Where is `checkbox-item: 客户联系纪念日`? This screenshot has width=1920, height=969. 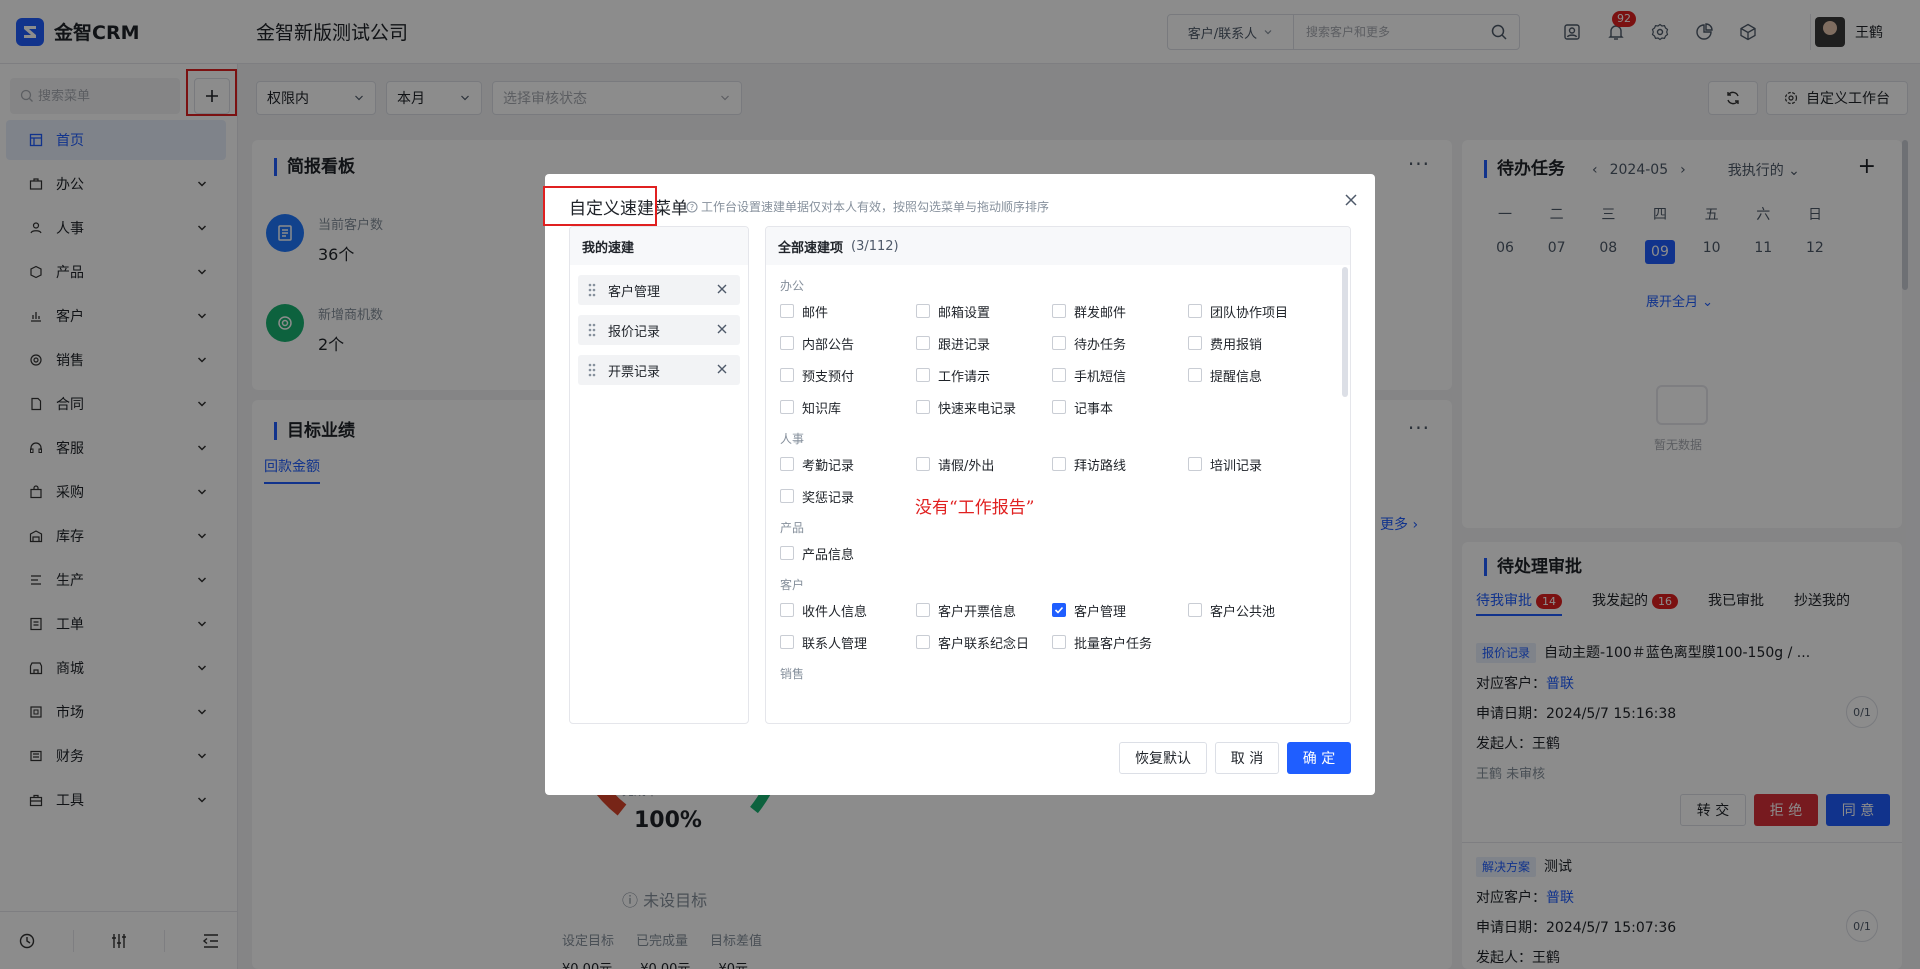 checkbox-item: 客户联系纪念日 is located at coordinates (984, 642).